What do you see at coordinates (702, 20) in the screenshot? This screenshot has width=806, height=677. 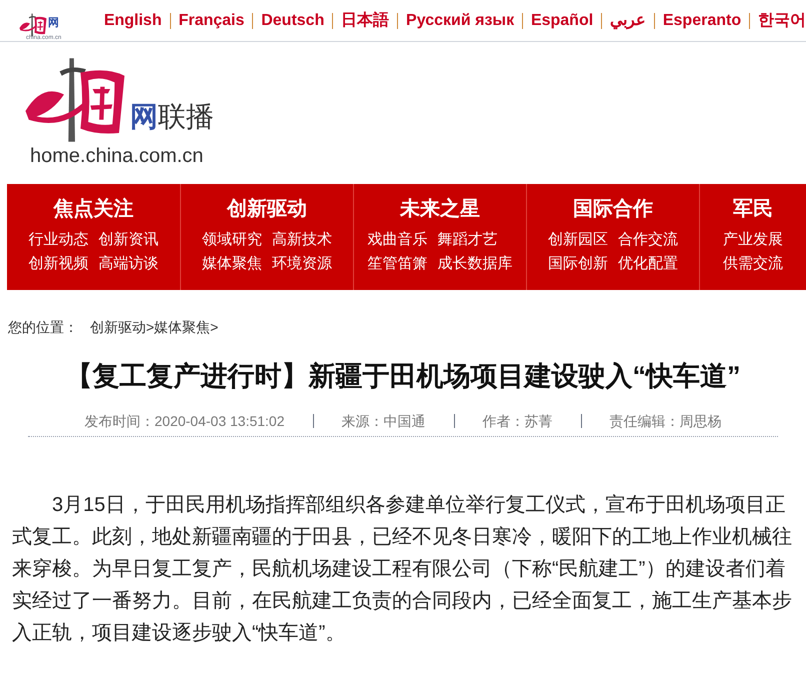 I see `language-link: Esperanto` at bounding box center [702, 20].